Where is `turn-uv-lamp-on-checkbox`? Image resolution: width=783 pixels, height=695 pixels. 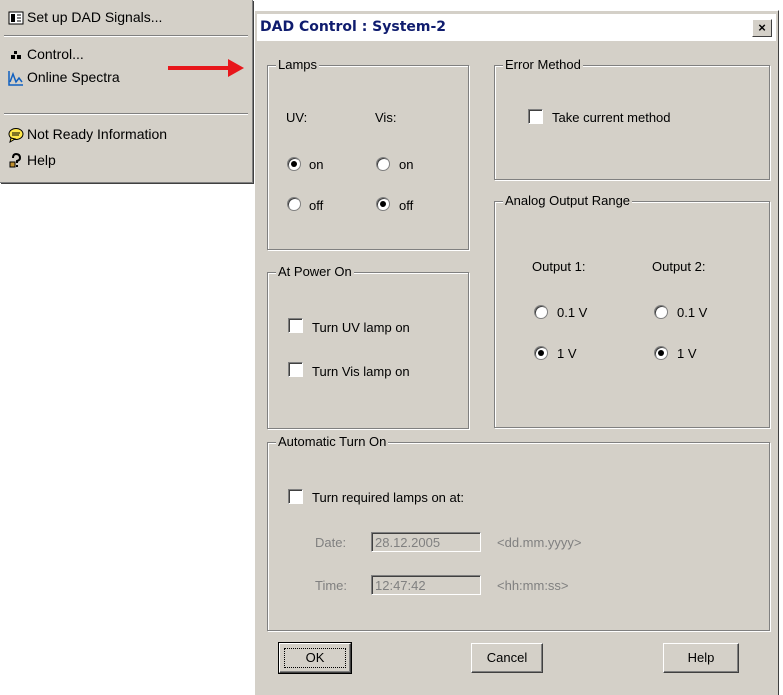 turn-uv-lamp-on-checkbox is located at coordinates (295, 325).